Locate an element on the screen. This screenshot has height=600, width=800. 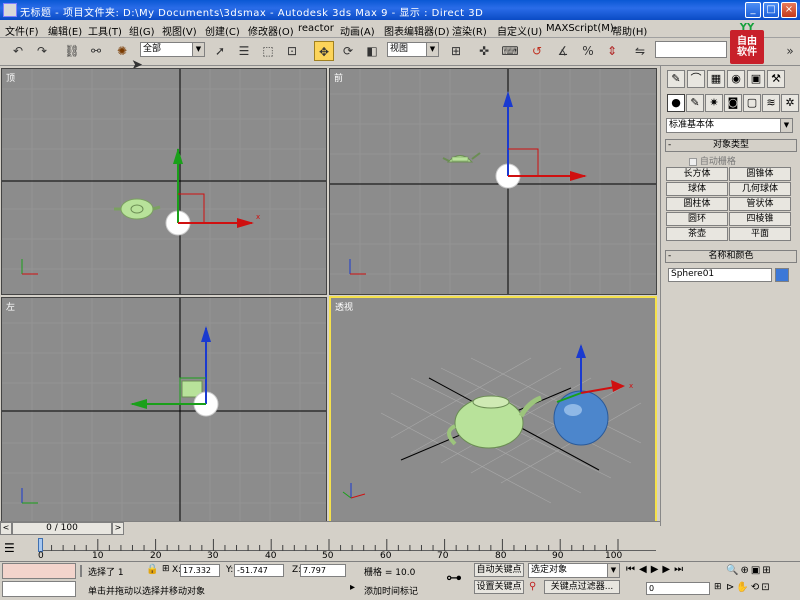
plane-button: 平面 is located at coordinates (760, 234).